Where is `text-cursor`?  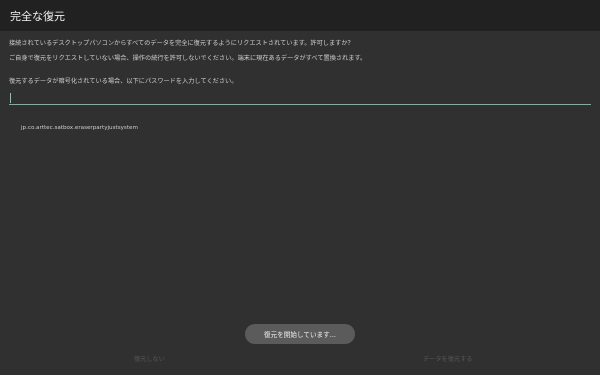 text-cursor is located at coordinates (10, 98).